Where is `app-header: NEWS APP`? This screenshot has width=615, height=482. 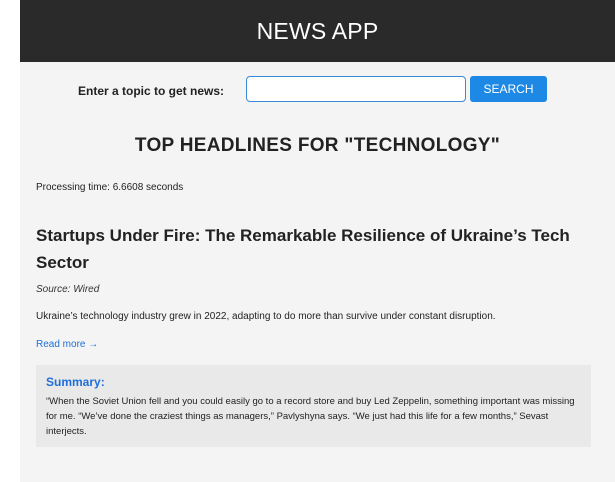
app-header: NEWS APP is located at coordinates (317, 31).